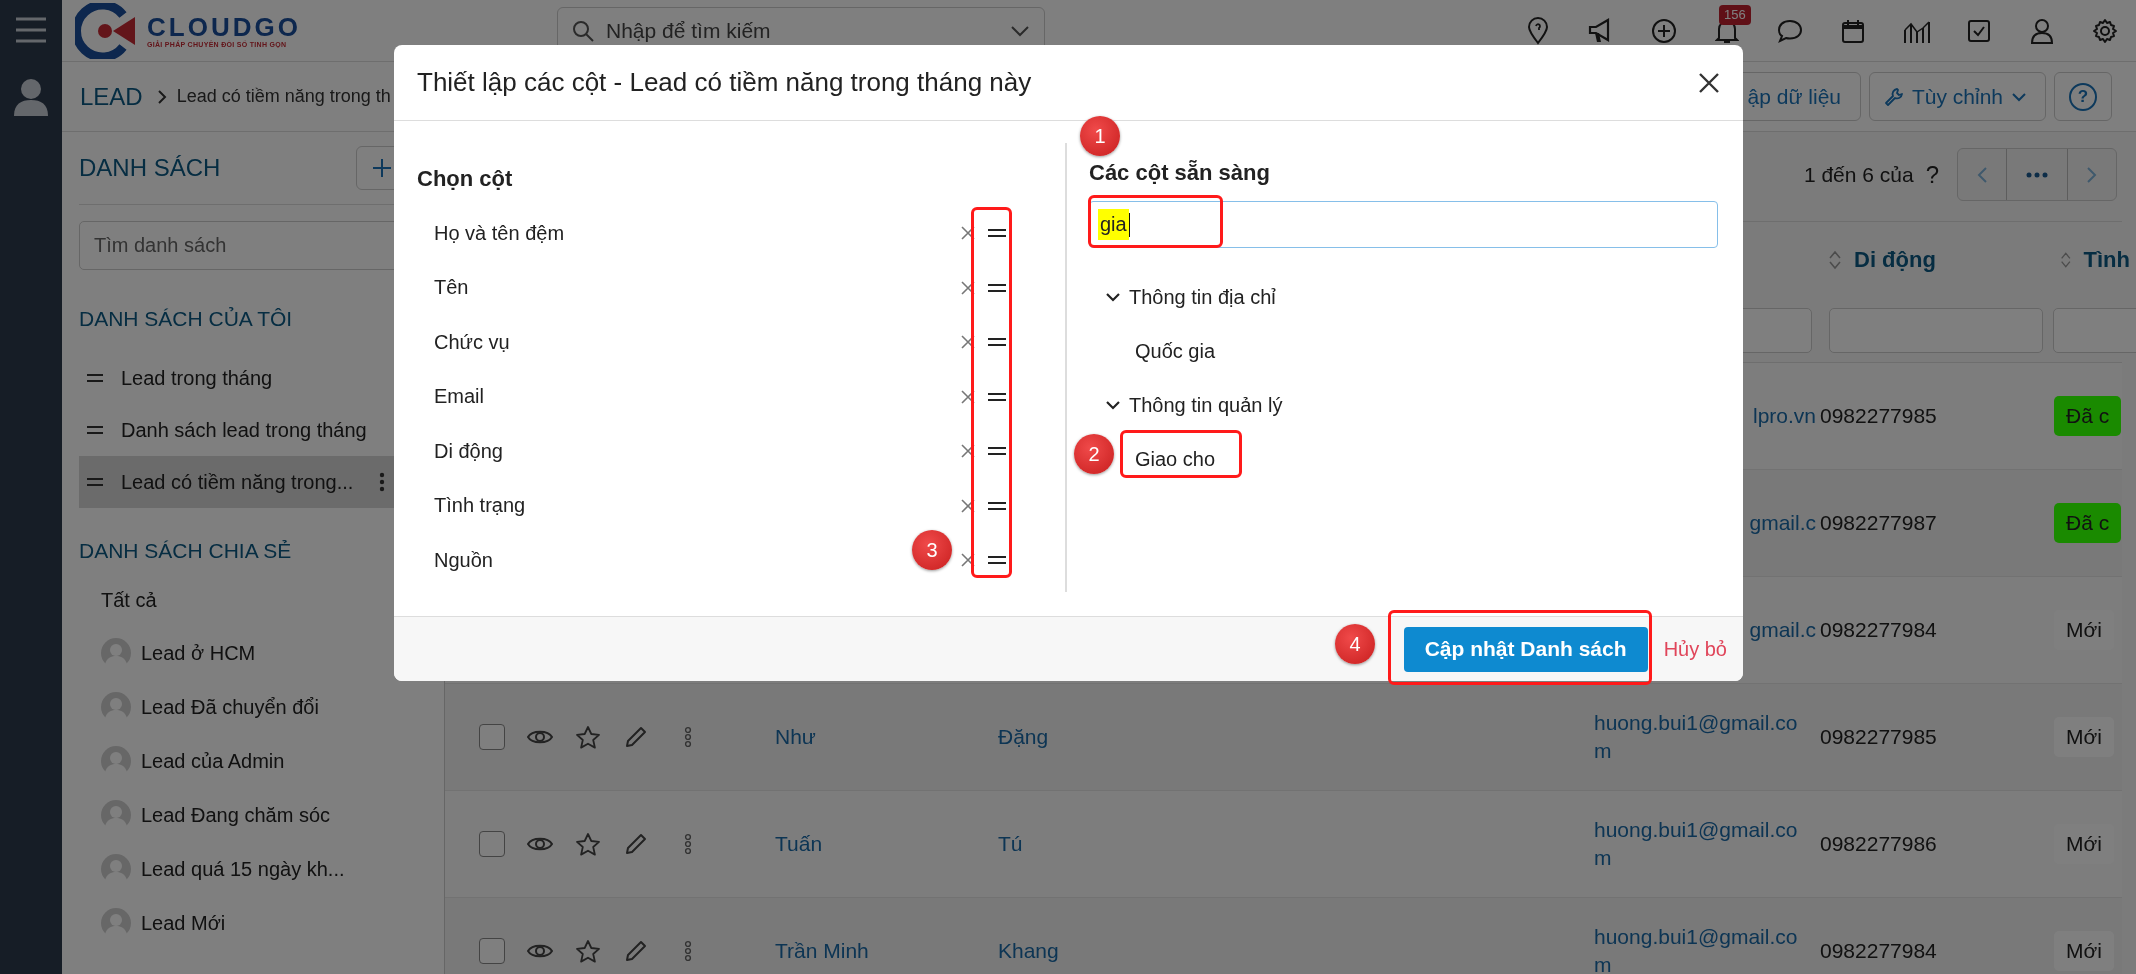 This screenshot has height=974, width=2136. I want to click on selected-column-label: Nguồn, so click(463, 560).